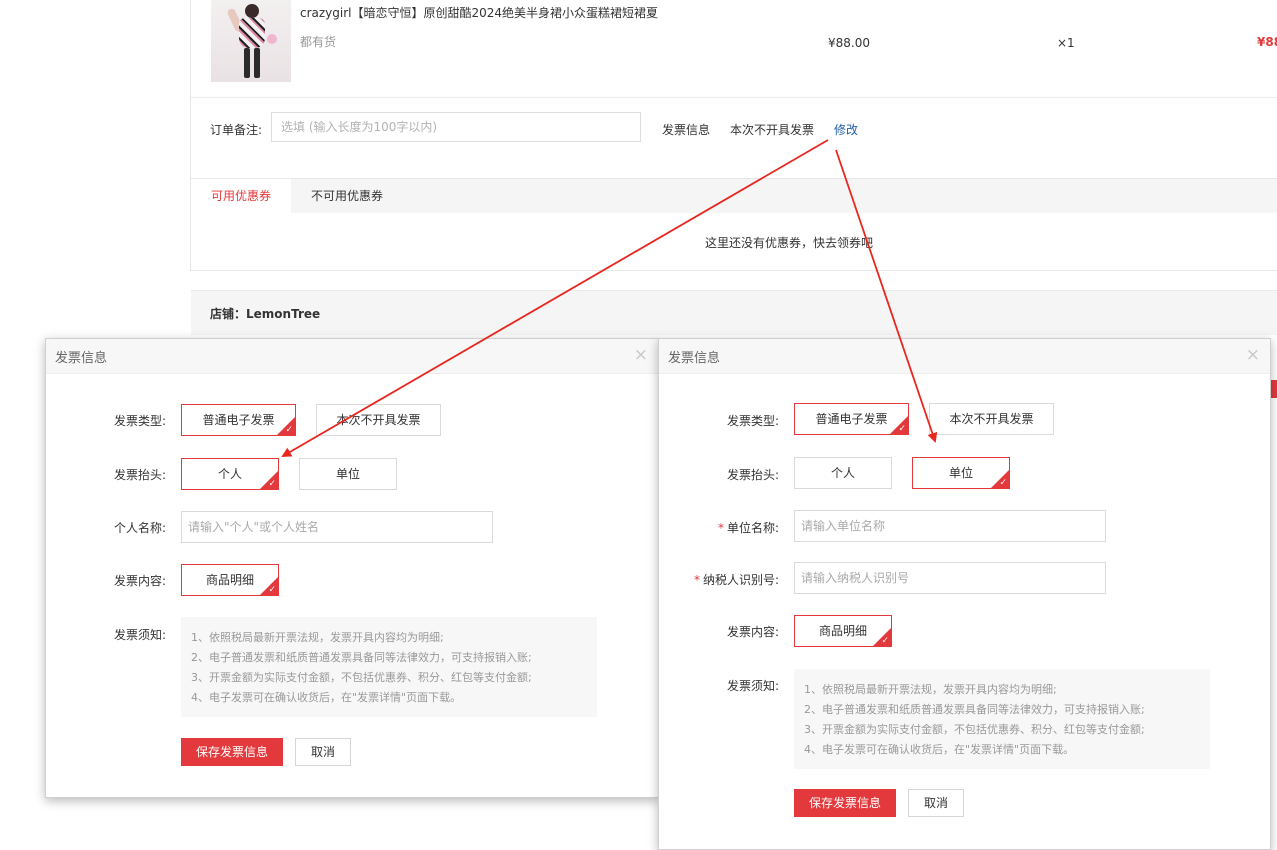 The height and width of the screenshot is (850, 1277). I want to click on taxpayer-id-input, so click(950, 578).